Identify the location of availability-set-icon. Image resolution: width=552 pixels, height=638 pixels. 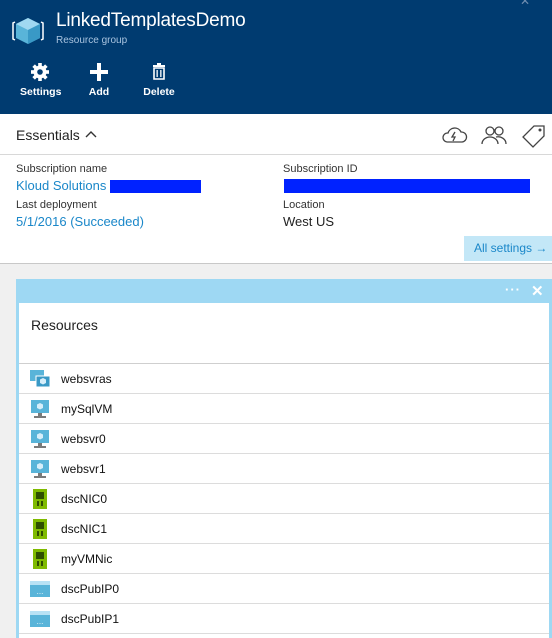
(40, 379).